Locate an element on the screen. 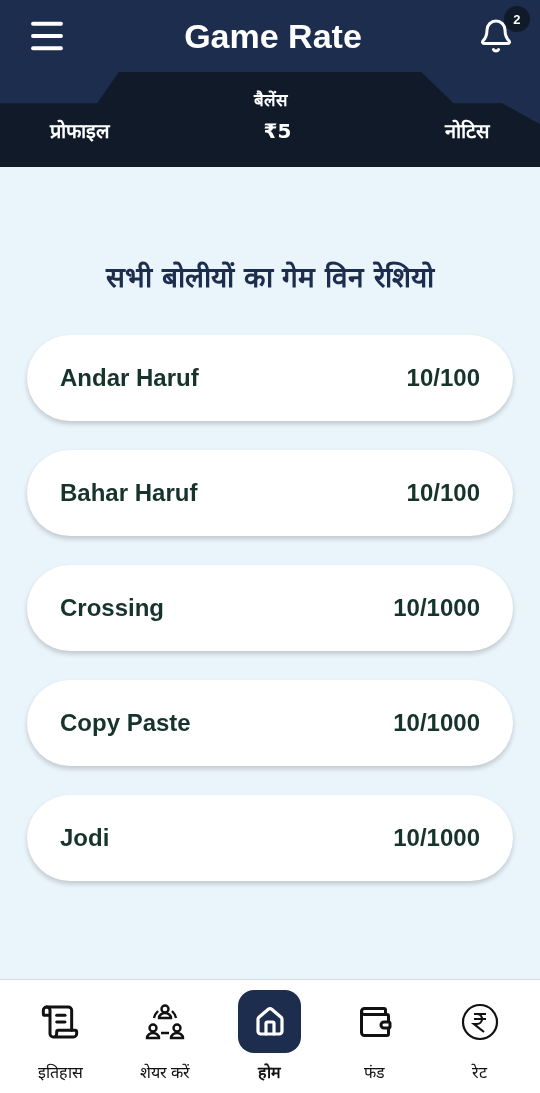  nav-item: होम is located at coordinates (270, 1036).